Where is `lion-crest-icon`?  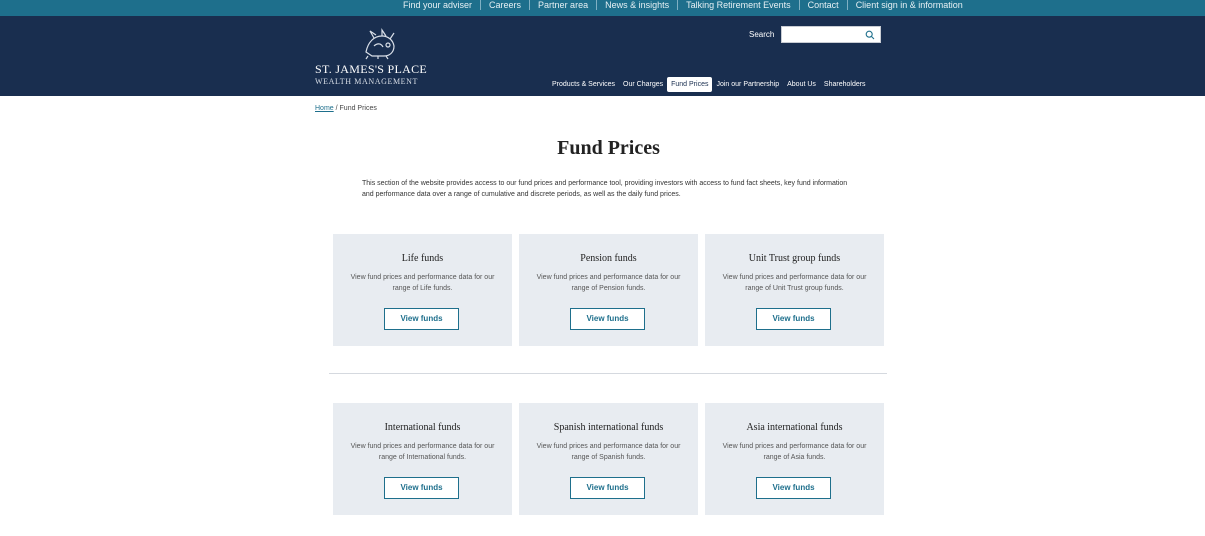
lion-crest-icon is located at coordinates (380, 44).